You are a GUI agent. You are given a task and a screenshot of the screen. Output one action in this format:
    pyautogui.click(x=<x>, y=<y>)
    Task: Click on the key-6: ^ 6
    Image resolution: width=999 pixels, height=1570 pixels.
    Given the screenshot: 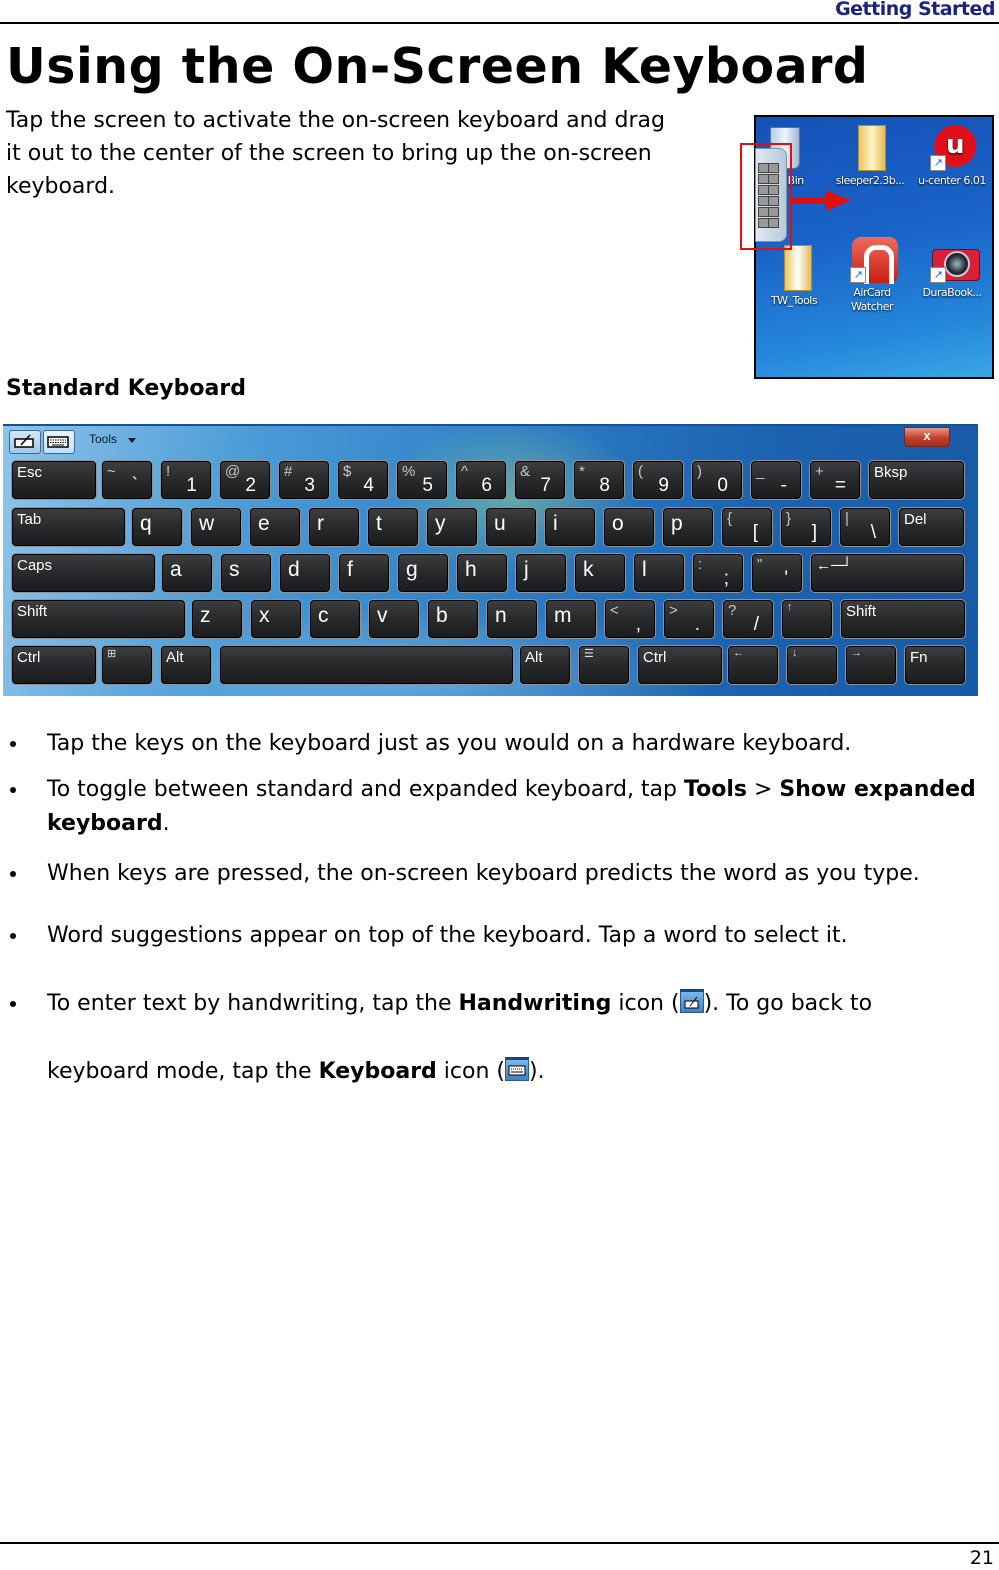 What is the action you would take?
    pyautogui.click(x=481, y=480)
    